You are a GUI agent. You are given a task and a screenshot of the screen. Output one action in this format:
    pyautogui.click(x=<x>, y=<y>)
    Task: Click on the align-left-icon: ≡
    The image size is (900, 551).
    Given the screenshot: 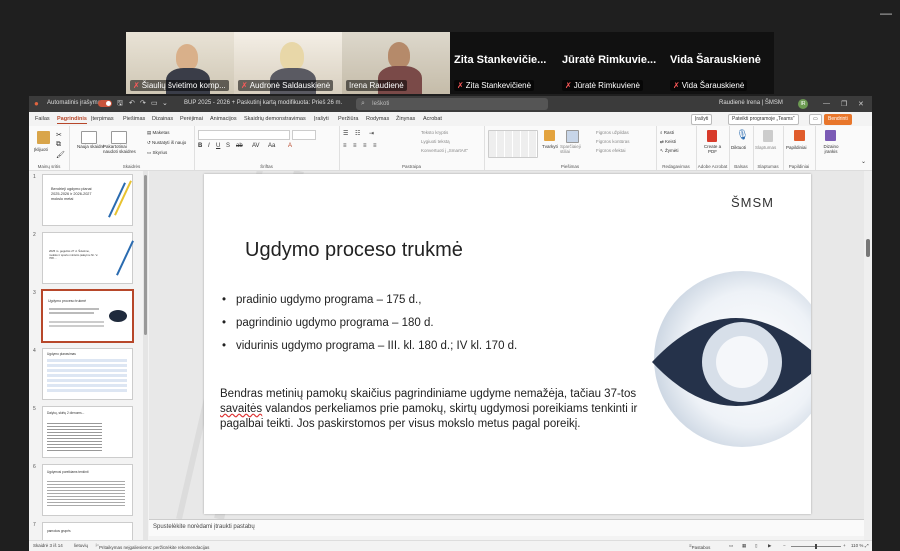 What is the action you would take?
    pyautogui.click(x=345, y=146)
    